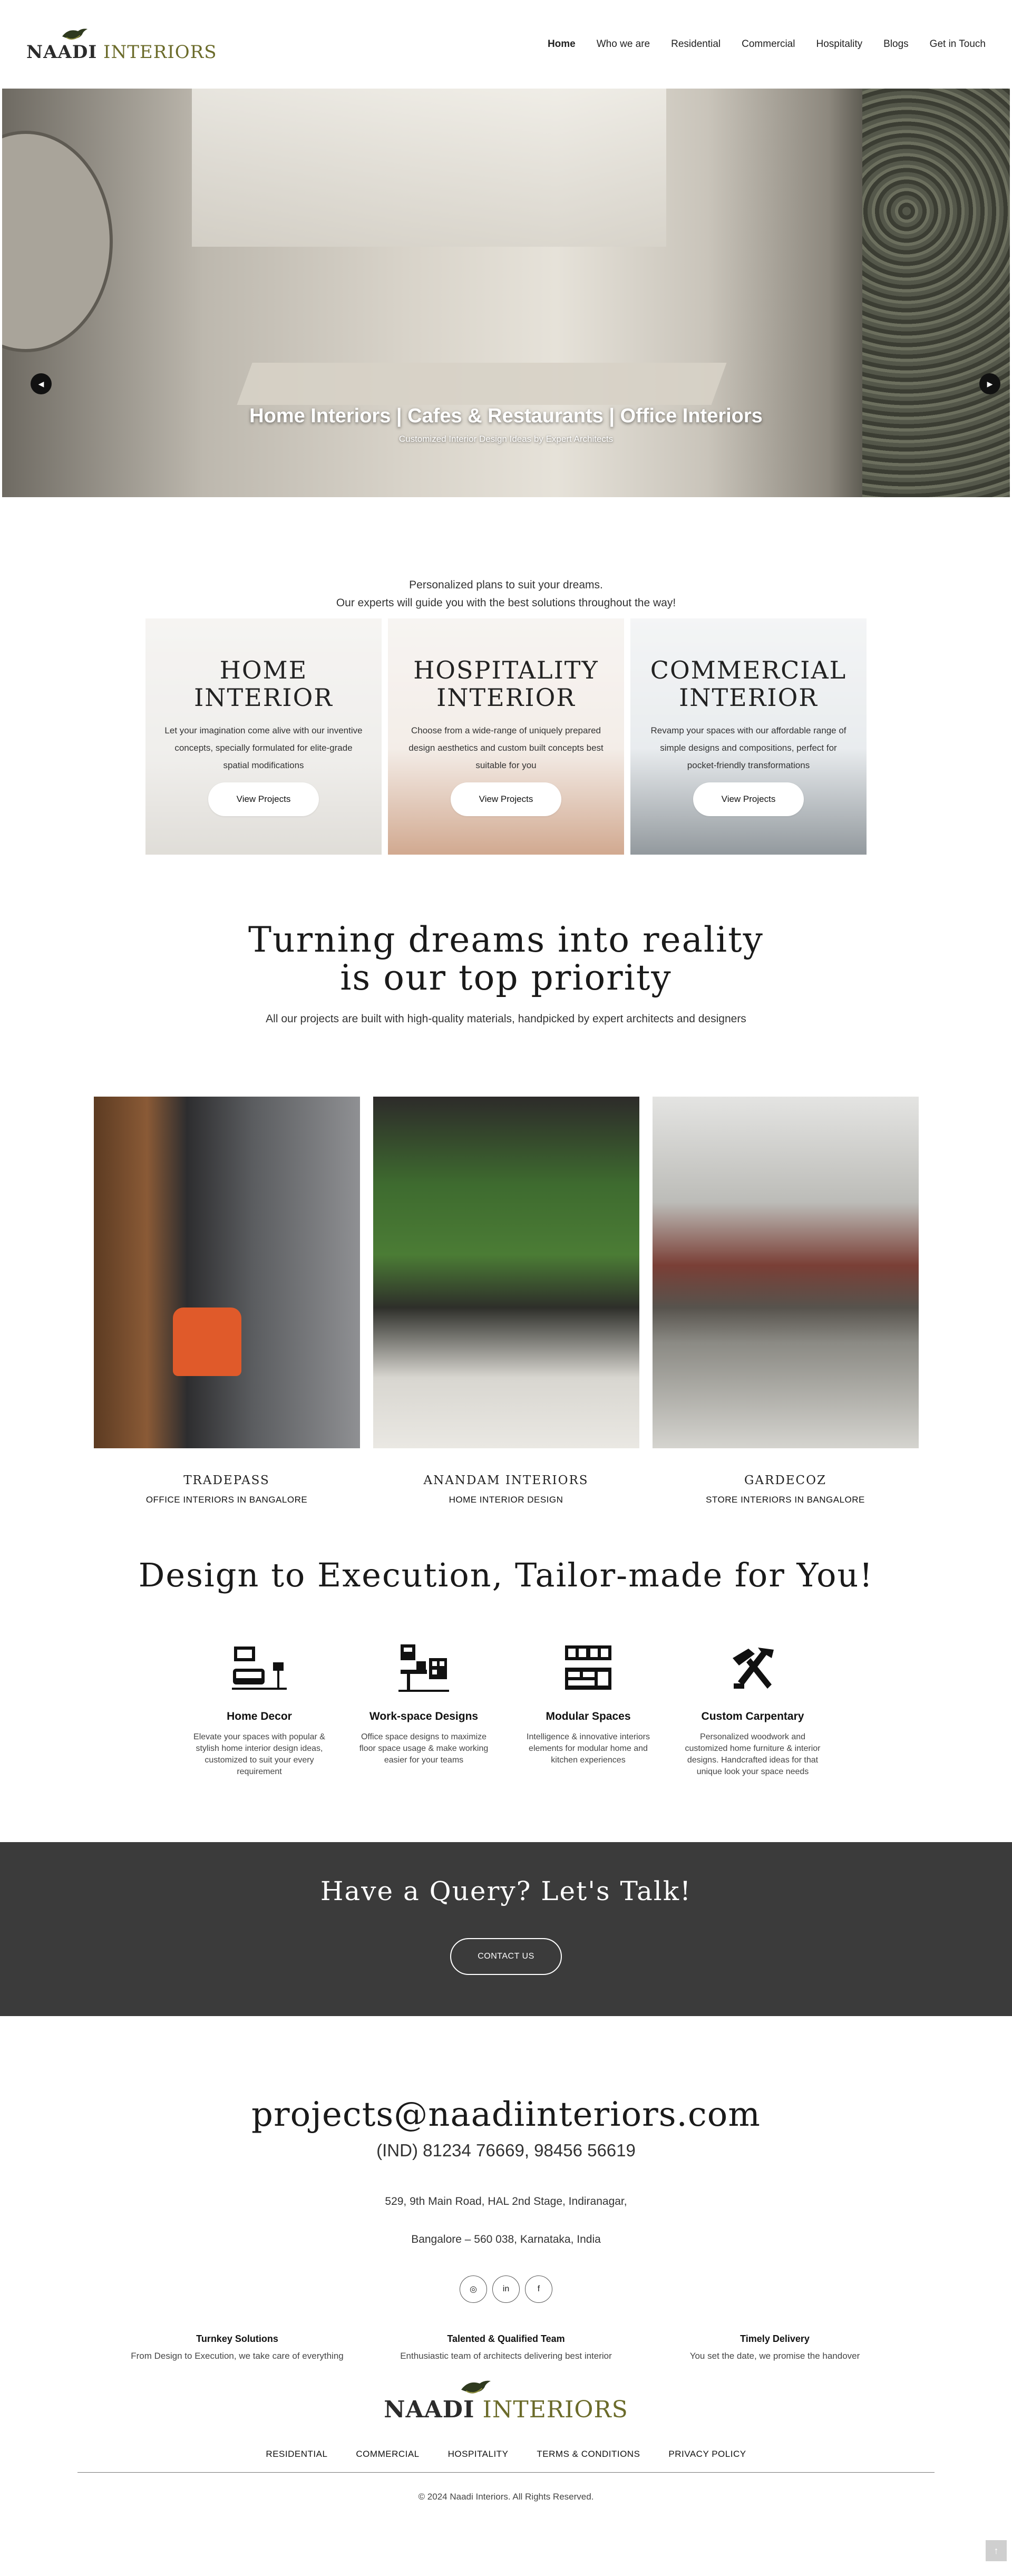  Describe the element at coordinates (429, 2409) in the screenshot. I see `footer-logo-main: NAADI` at that location.